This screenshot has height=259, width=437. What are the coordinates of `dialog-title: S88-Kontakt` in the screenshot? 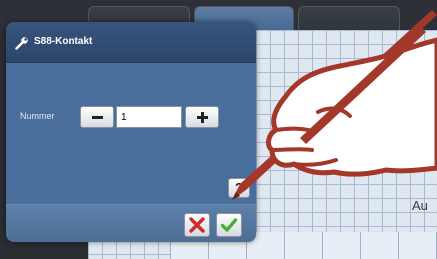 It's located at (63, 41).